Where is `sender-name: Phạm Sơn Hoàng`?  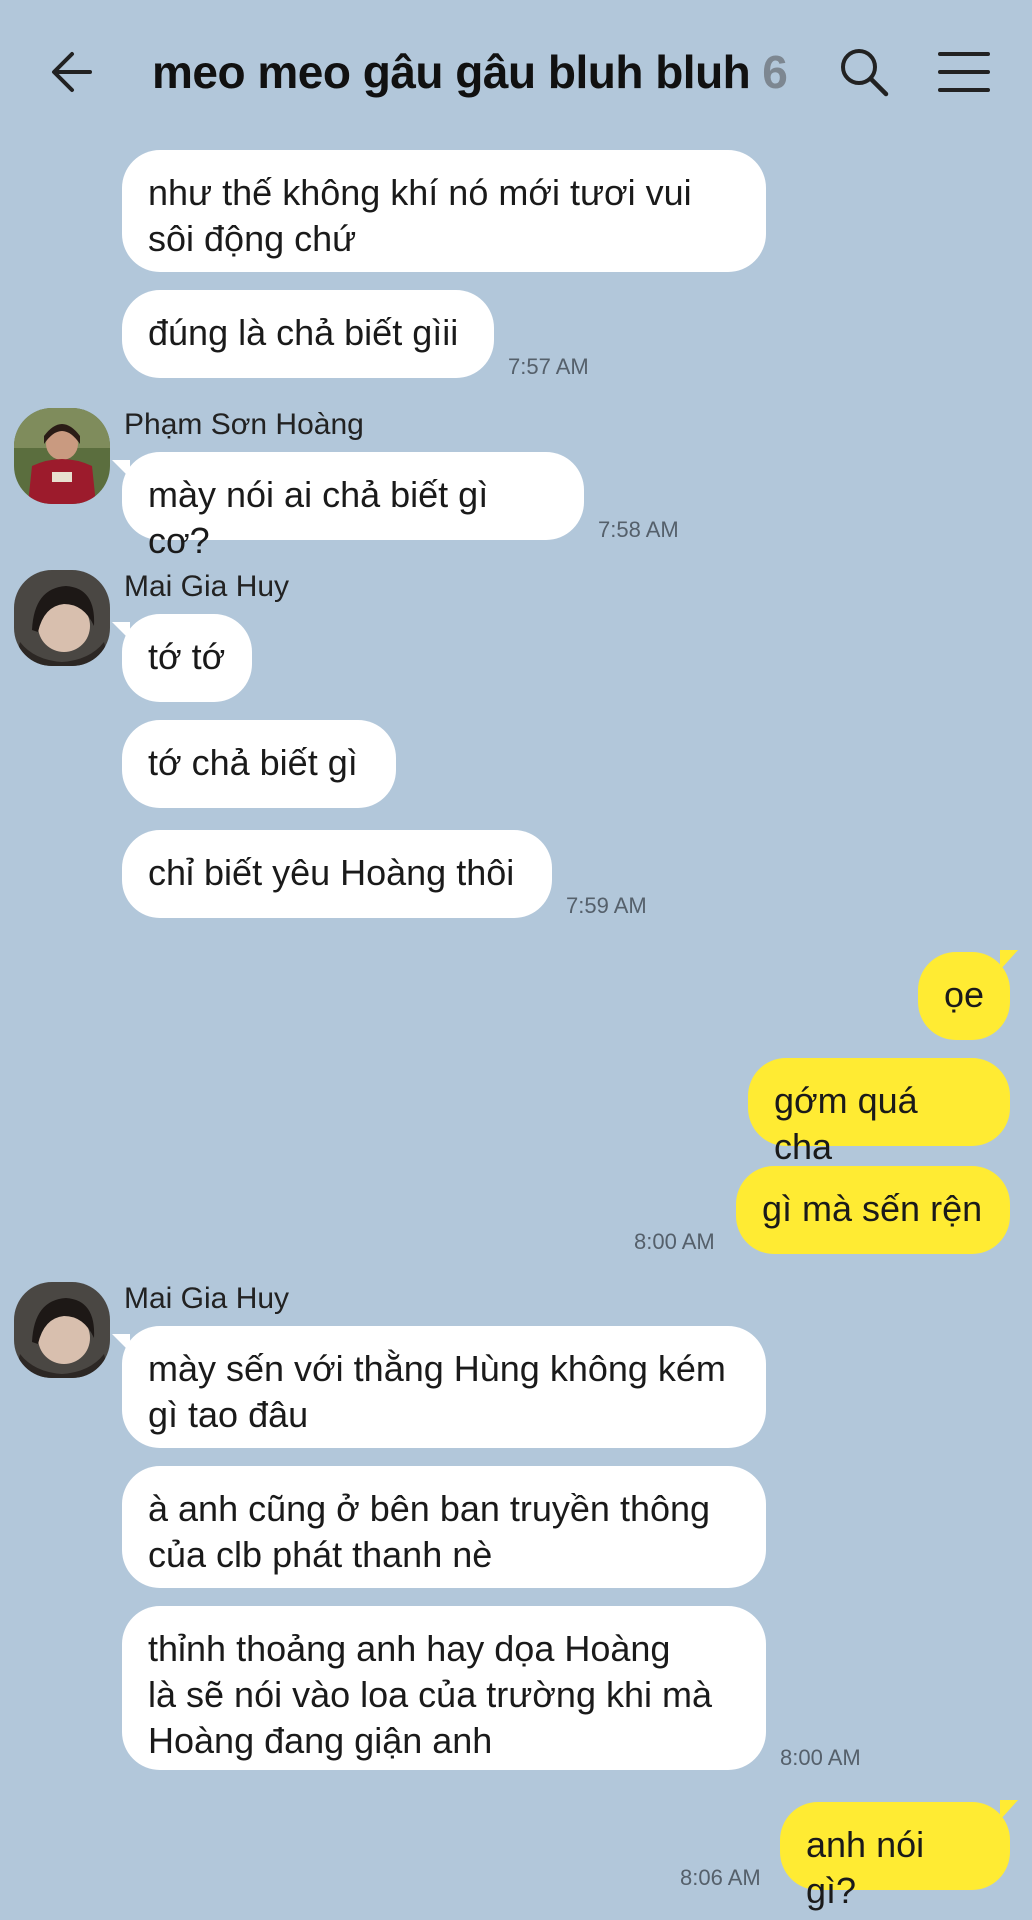
sender-name: Phạm Sơn Hoàng is located at coordinates (244, 424).